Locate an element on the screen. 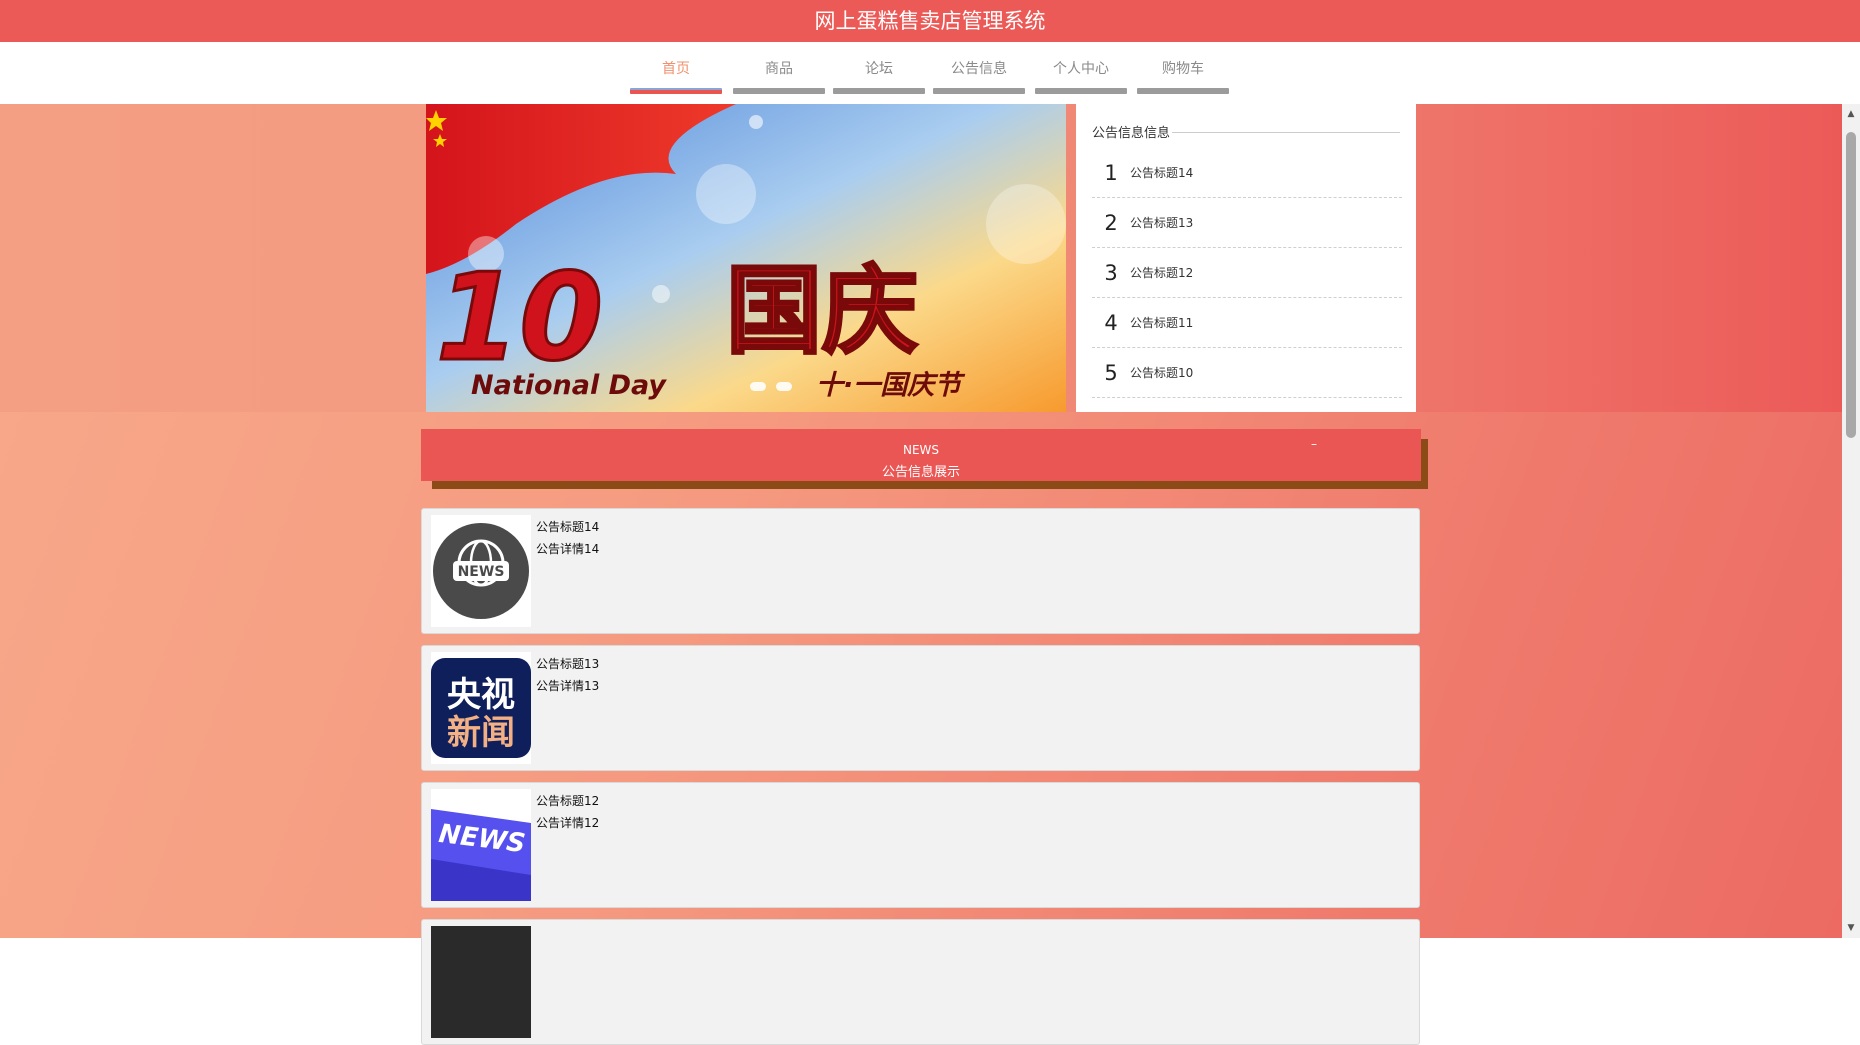 This screenshot has width=1860, height=1045. news-card-detail: 公告详情13 is located at coordinates (568, 686).